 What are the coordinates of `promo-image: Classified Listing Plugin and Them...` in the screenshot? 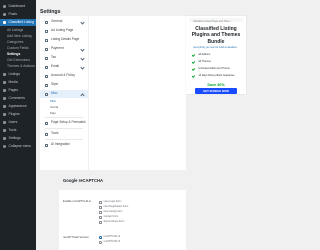 It's located at (216, 20).